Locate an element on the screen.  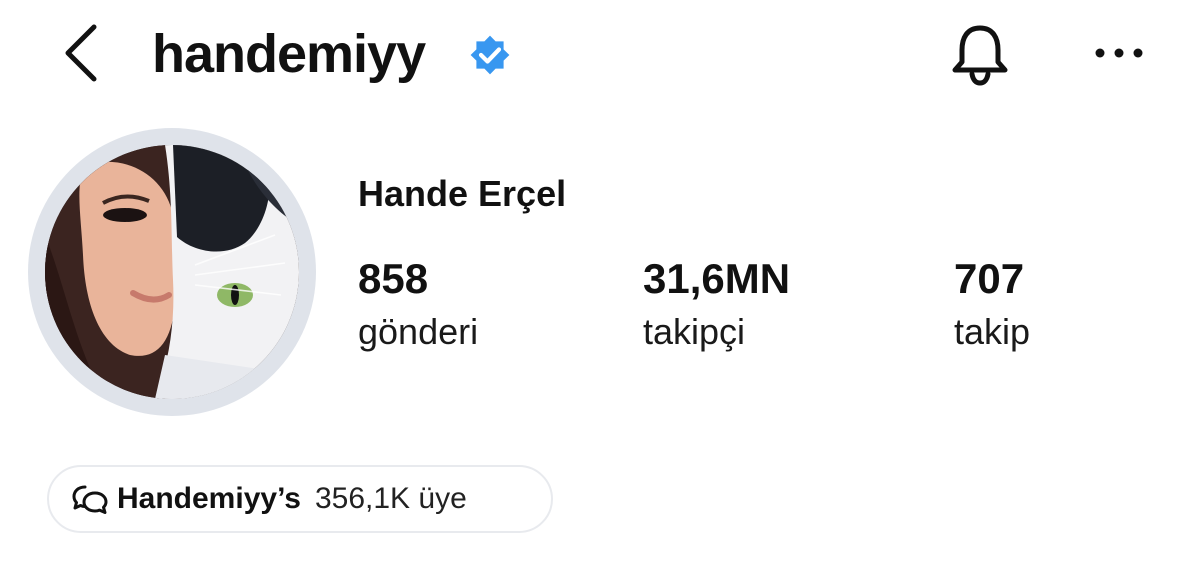
bell-icon is located at coordinates (980, 55).